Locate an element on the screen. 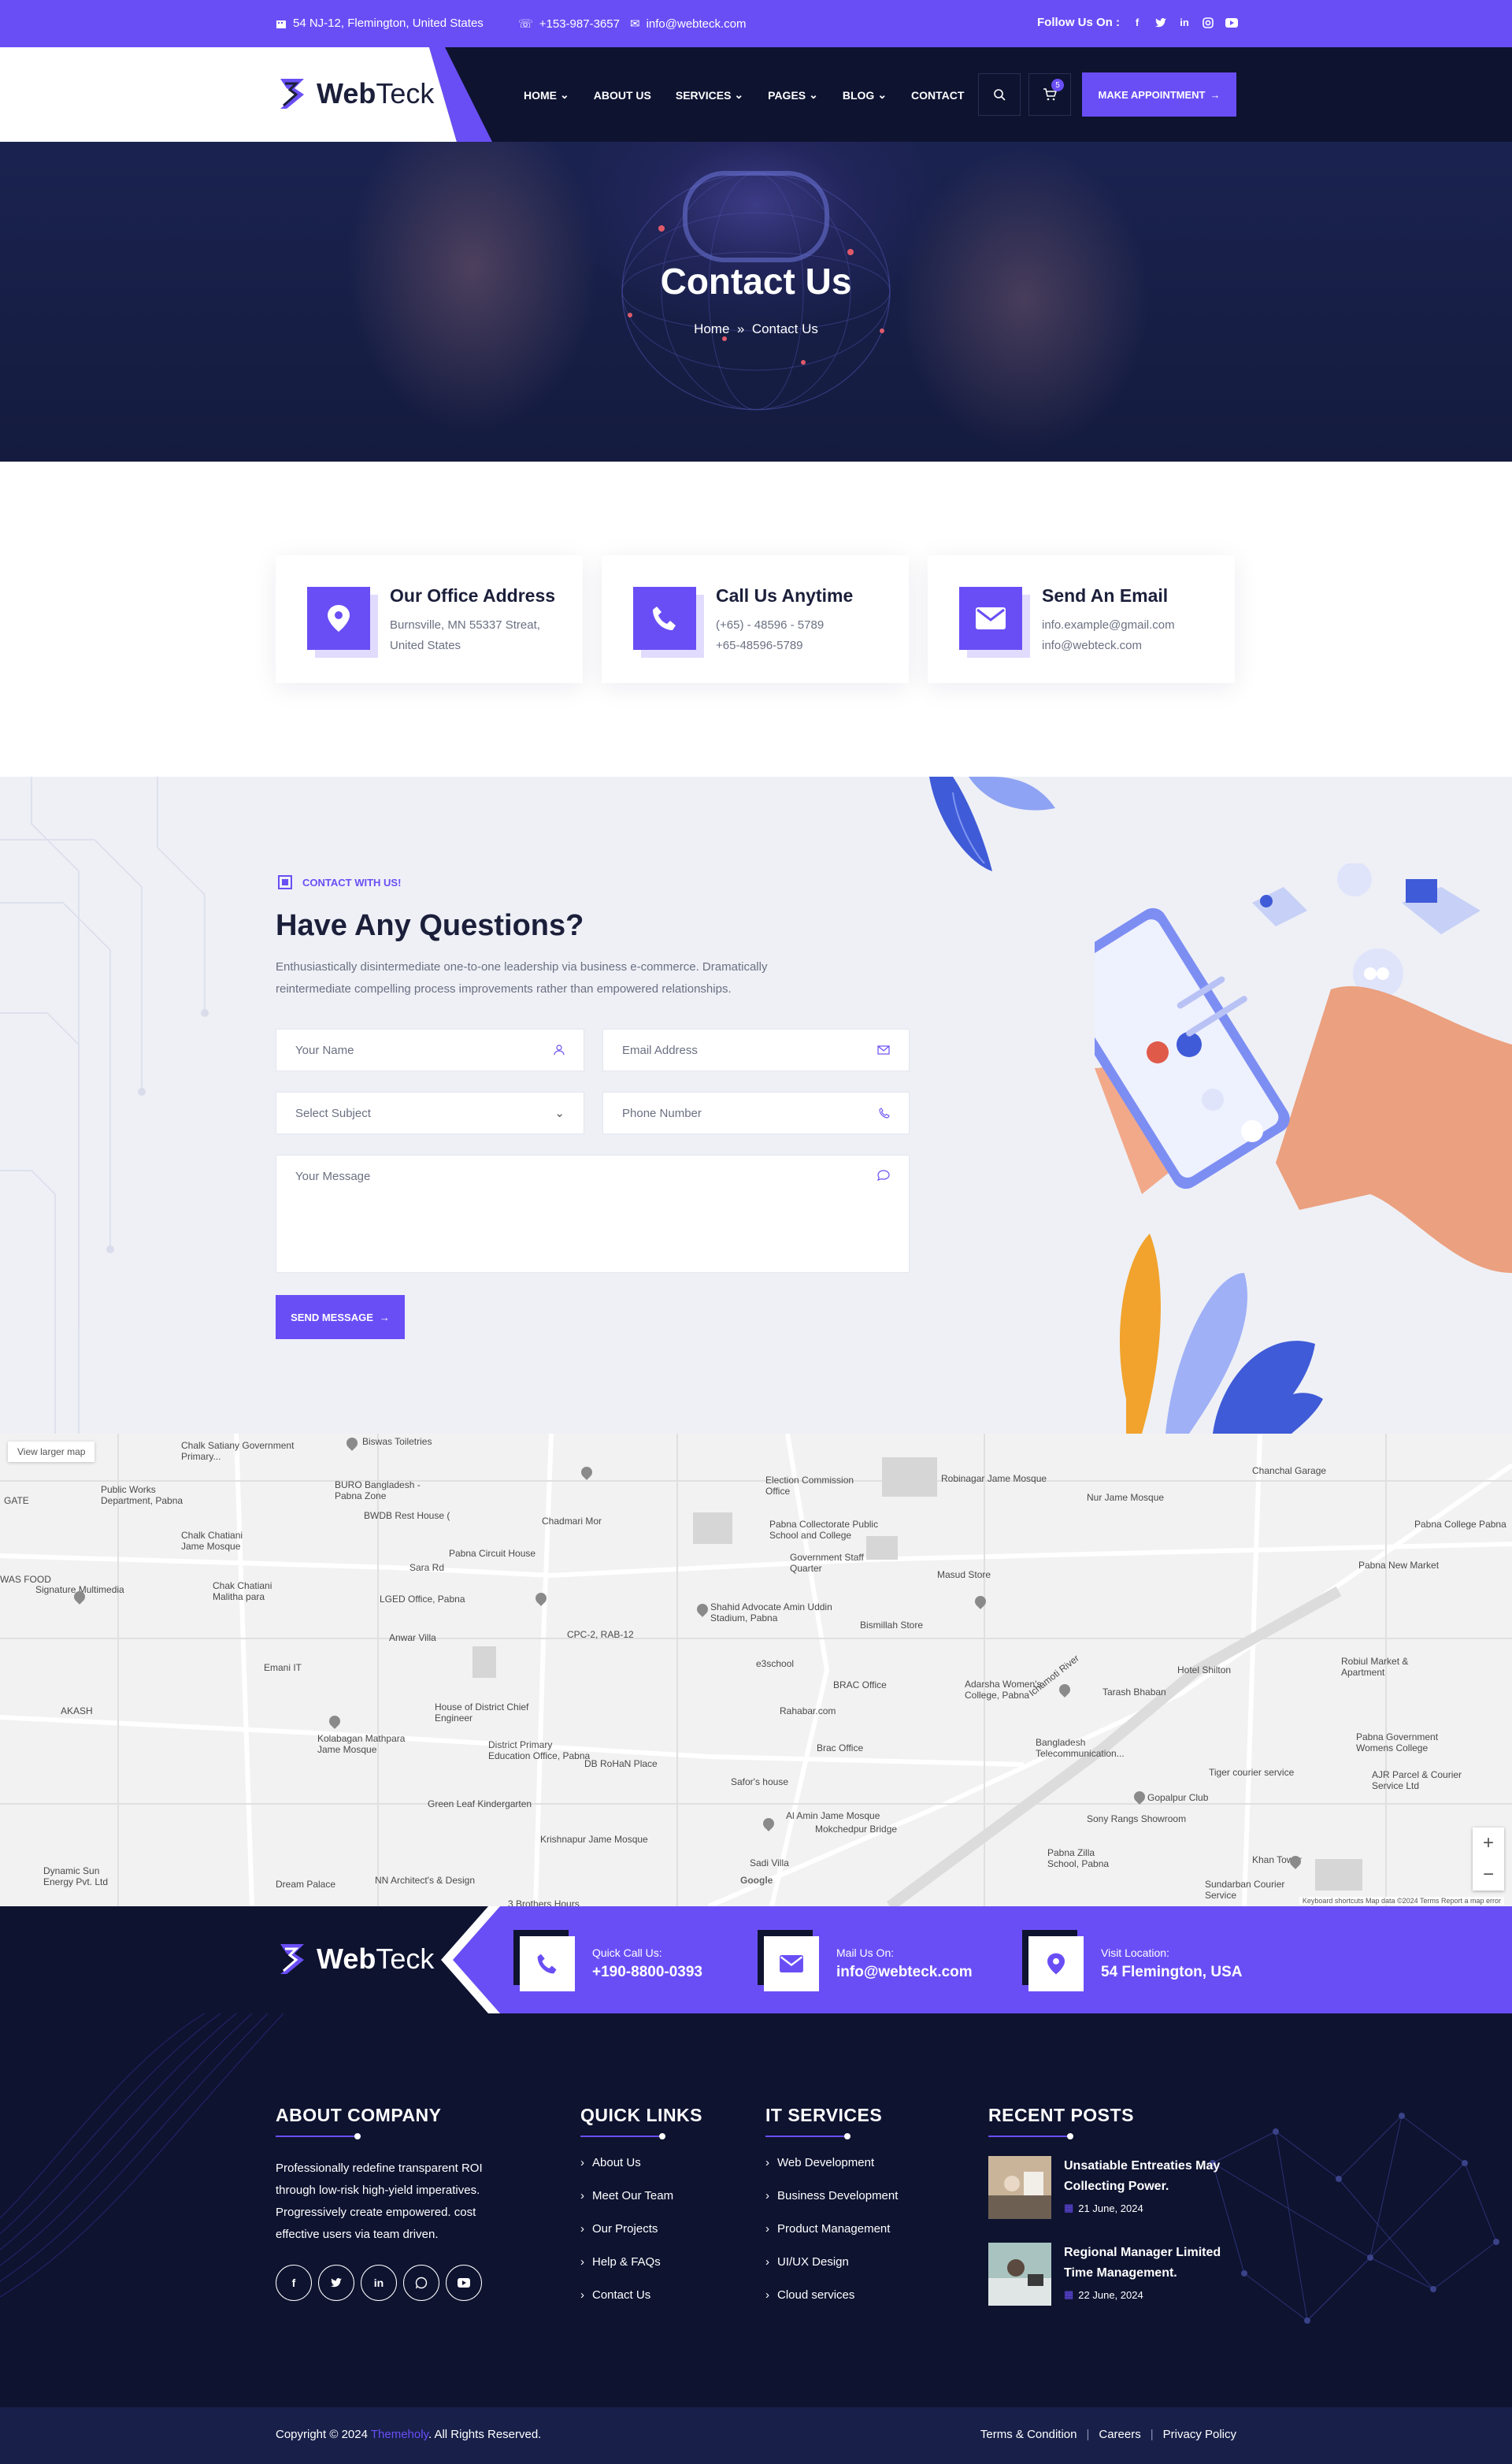 The height and width of the screenshot is (2464, 1512). view-larger-map-link: View larger map is located at coordinates (51, 1452).